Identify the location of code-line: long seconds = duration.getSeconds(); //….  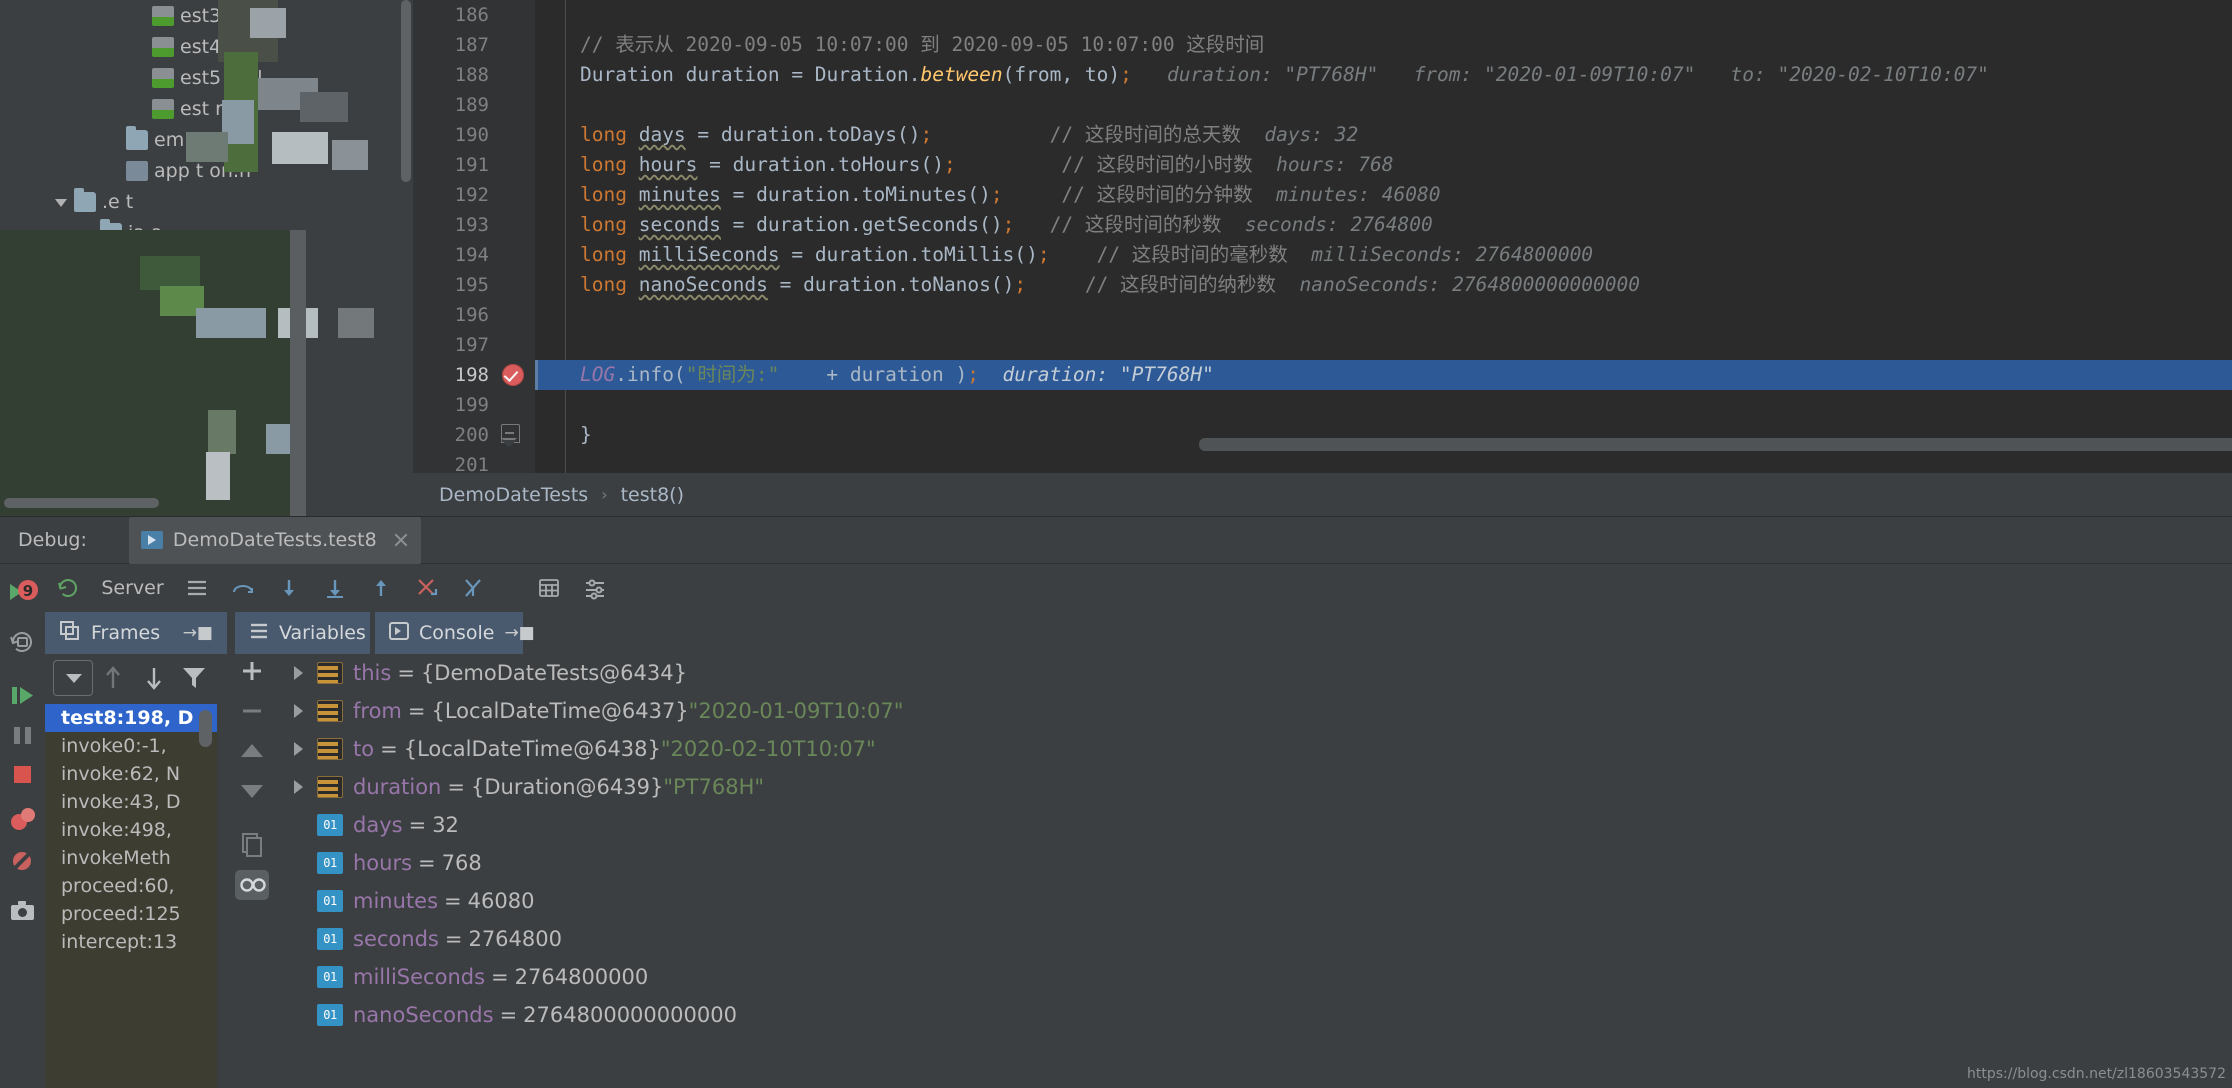
(1383, 225).